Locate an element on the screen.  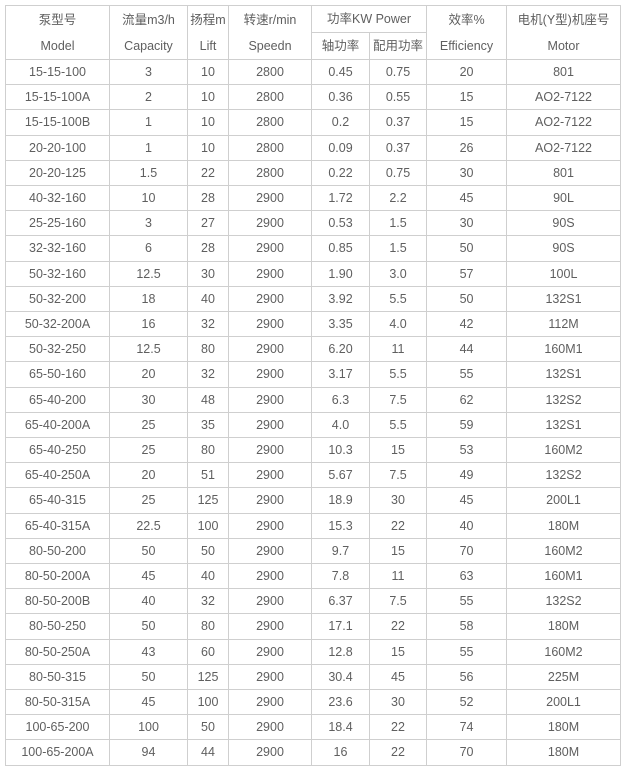
cell-efficiency: 42 is located at coordinates (467, 324).